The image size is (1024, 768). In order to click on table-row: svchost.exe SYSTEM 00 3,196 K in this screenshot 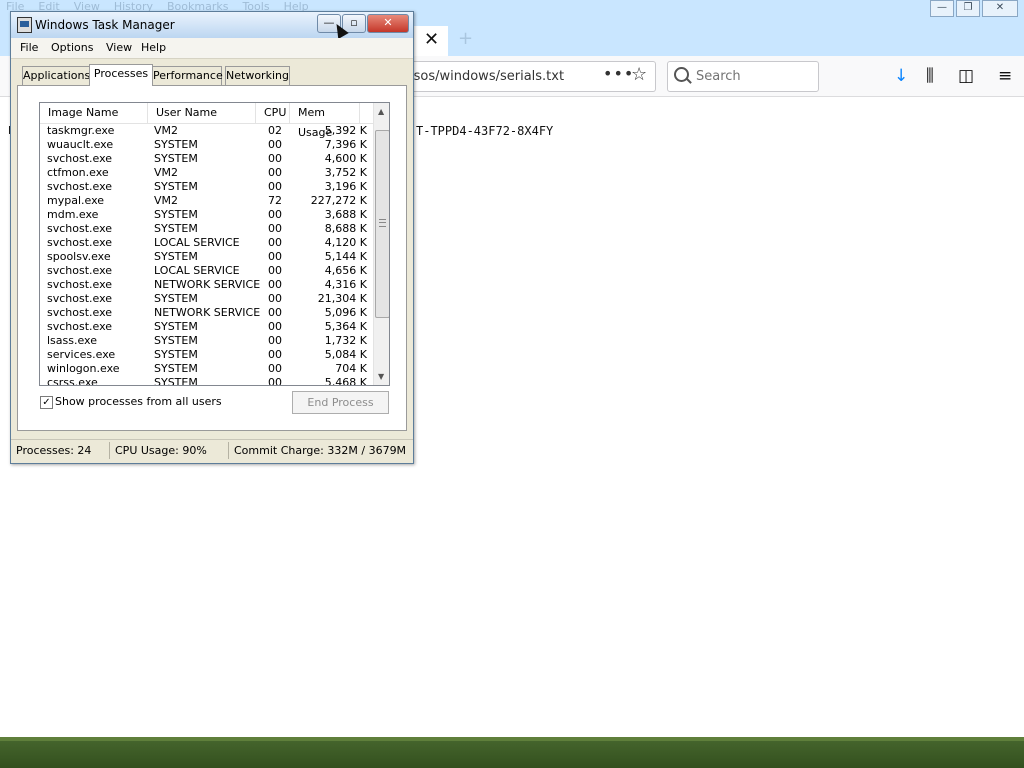, I will do `click(206, 187)`.